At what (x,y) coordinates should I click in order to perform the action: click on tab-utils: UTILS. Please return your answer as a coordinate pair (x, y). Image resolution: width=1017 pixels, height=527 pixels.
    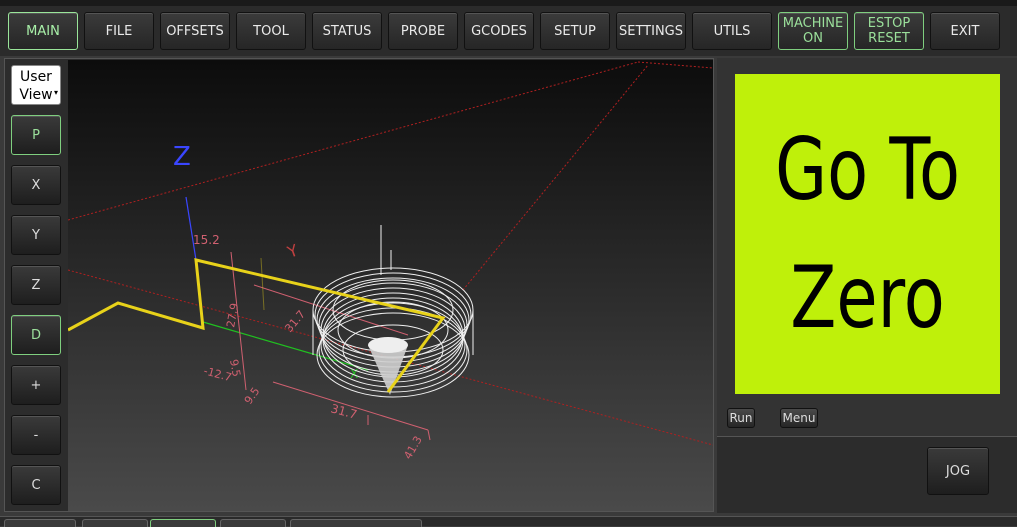
    Looking at the image, I should click on (732, 31).